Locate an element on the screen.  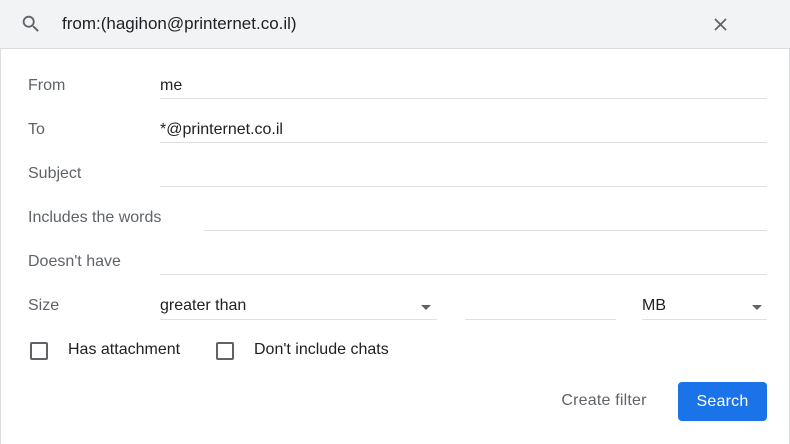
size-operator-value: greater than is located at coordinates (203, 305).